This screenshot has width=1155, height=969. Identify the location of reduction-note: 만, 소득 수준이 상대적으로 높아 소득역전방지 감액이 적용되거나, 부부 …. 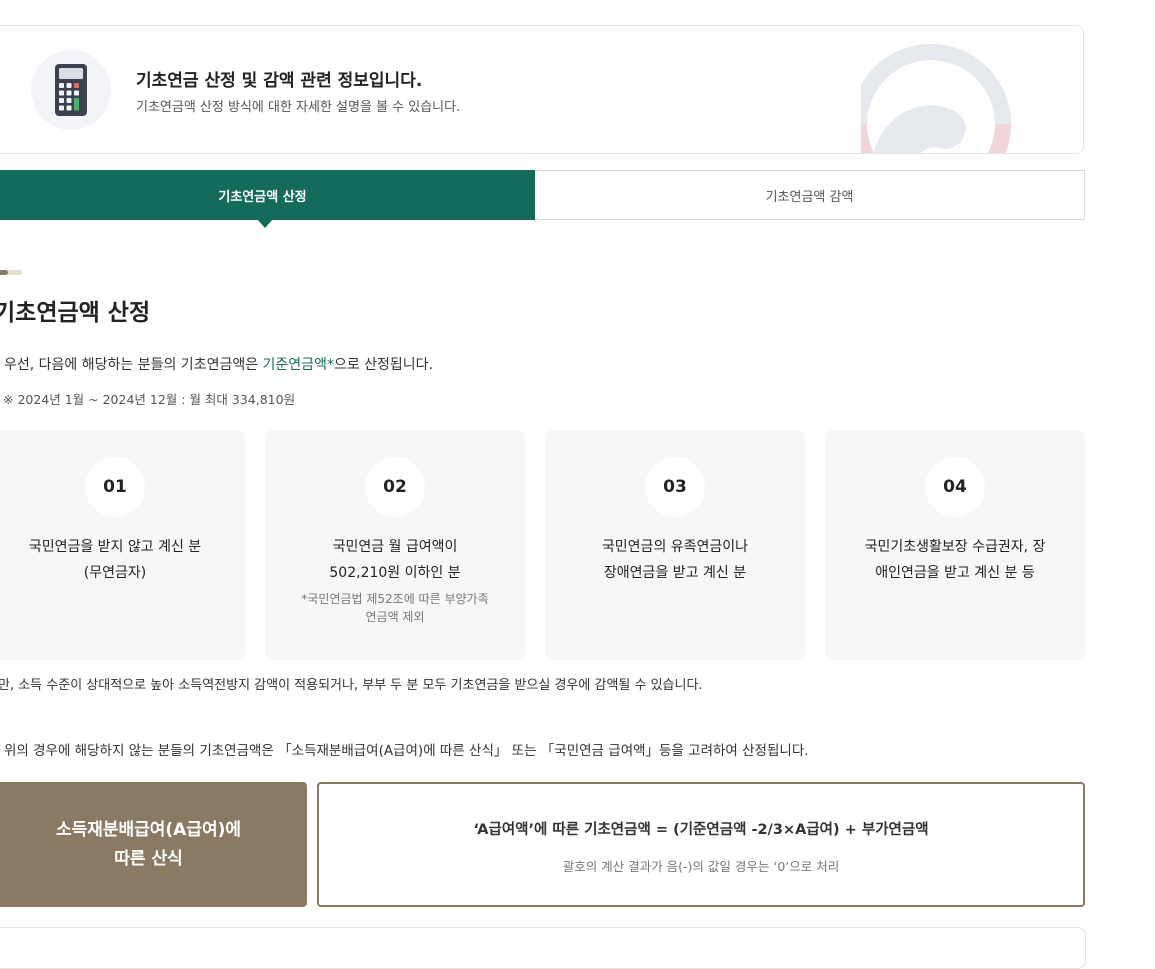
(351, 685).